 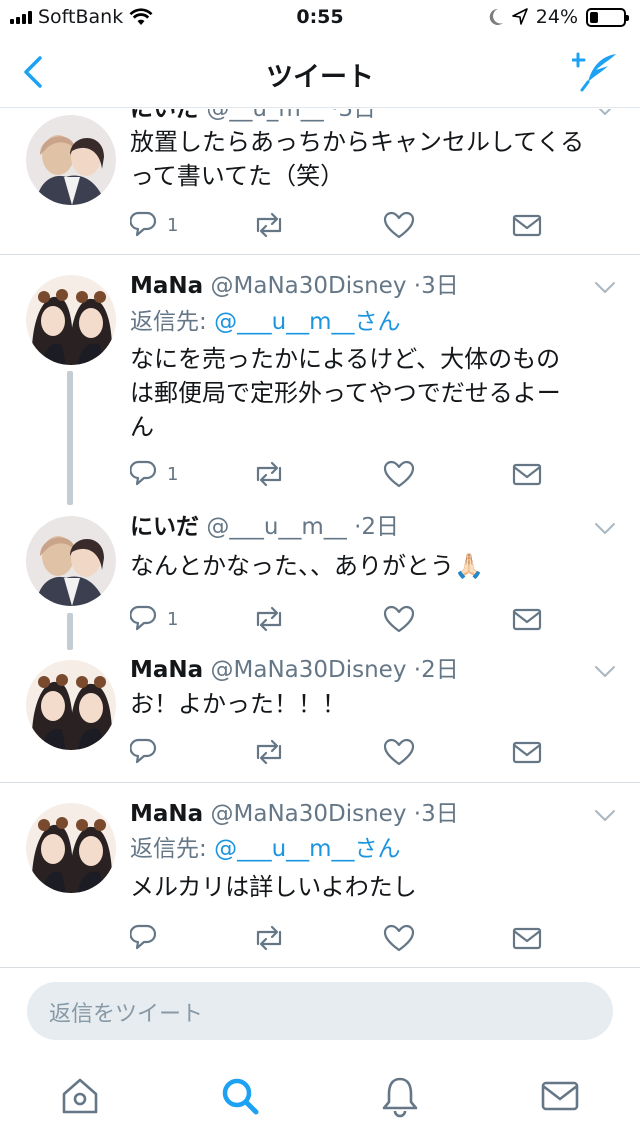 I want to click on location-arrow-icon, so click(x=519, y=16).